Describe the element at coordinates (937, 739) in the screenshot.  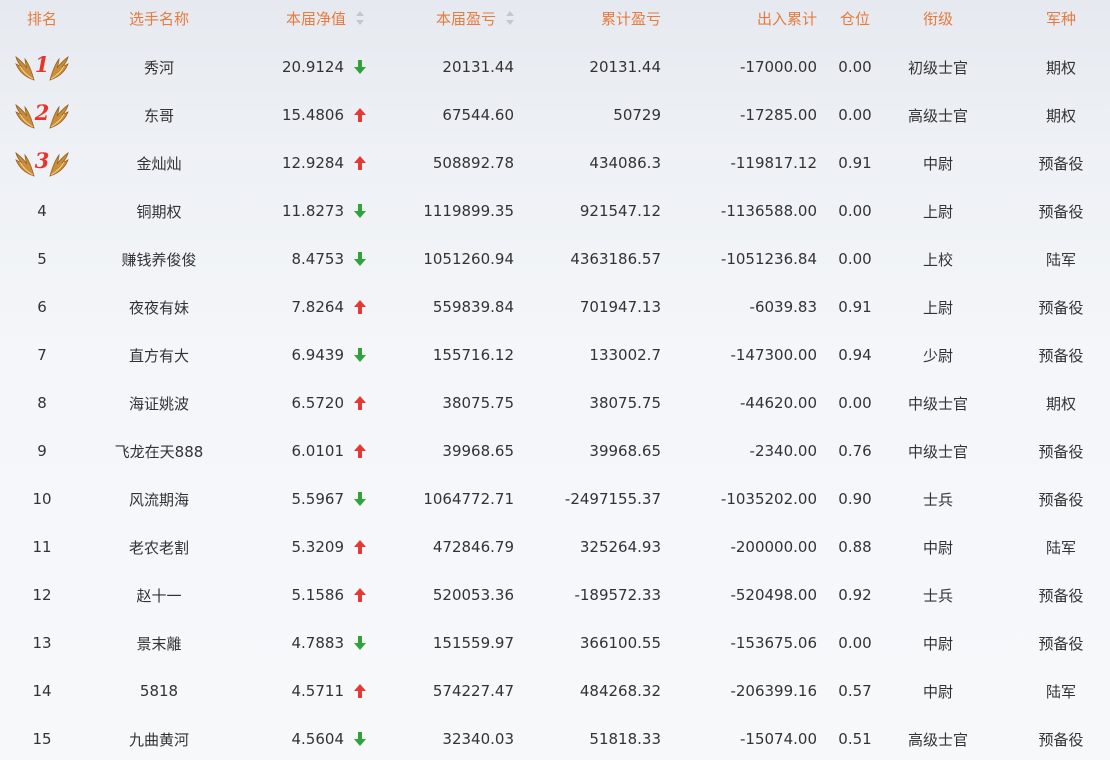
I see `rank-title: 高级士官` at that location.